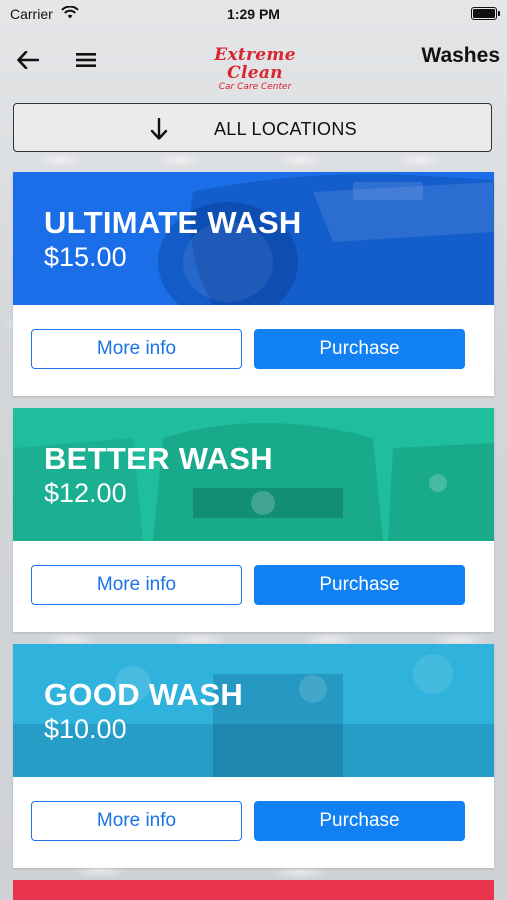 This screenshot has height=900, width=507. What do you see at coordinates (173, 222) in the screenshot?
I see `wash-name: ULTIMATE WASH` at bounding box center [173, 222].